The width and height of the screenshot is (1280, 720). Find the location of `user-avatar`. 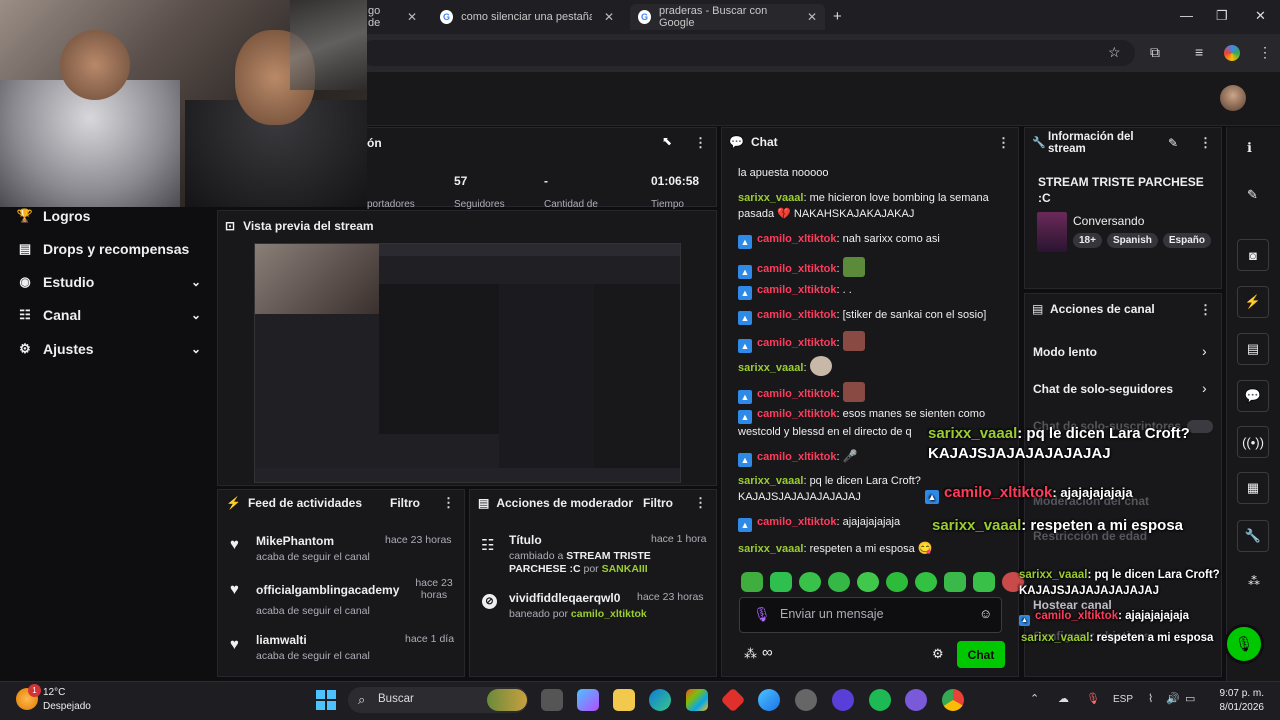

user-avatar is located at coordinates (1233, 98).